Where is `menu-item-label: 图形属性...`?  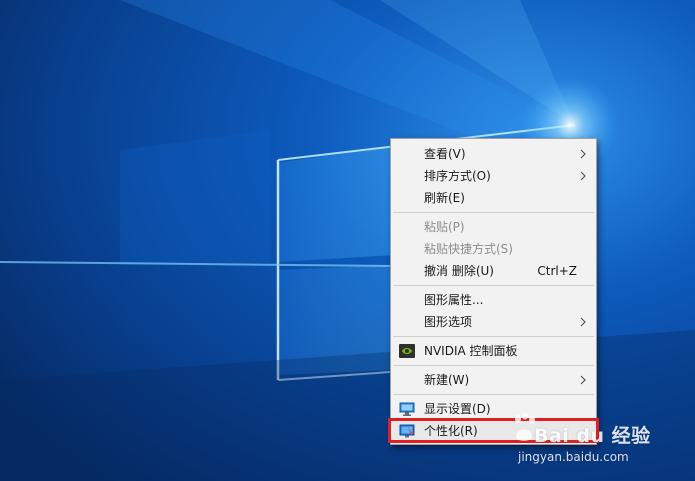
menu-item-label: 图形属性... is located at coordinates (454, 300).